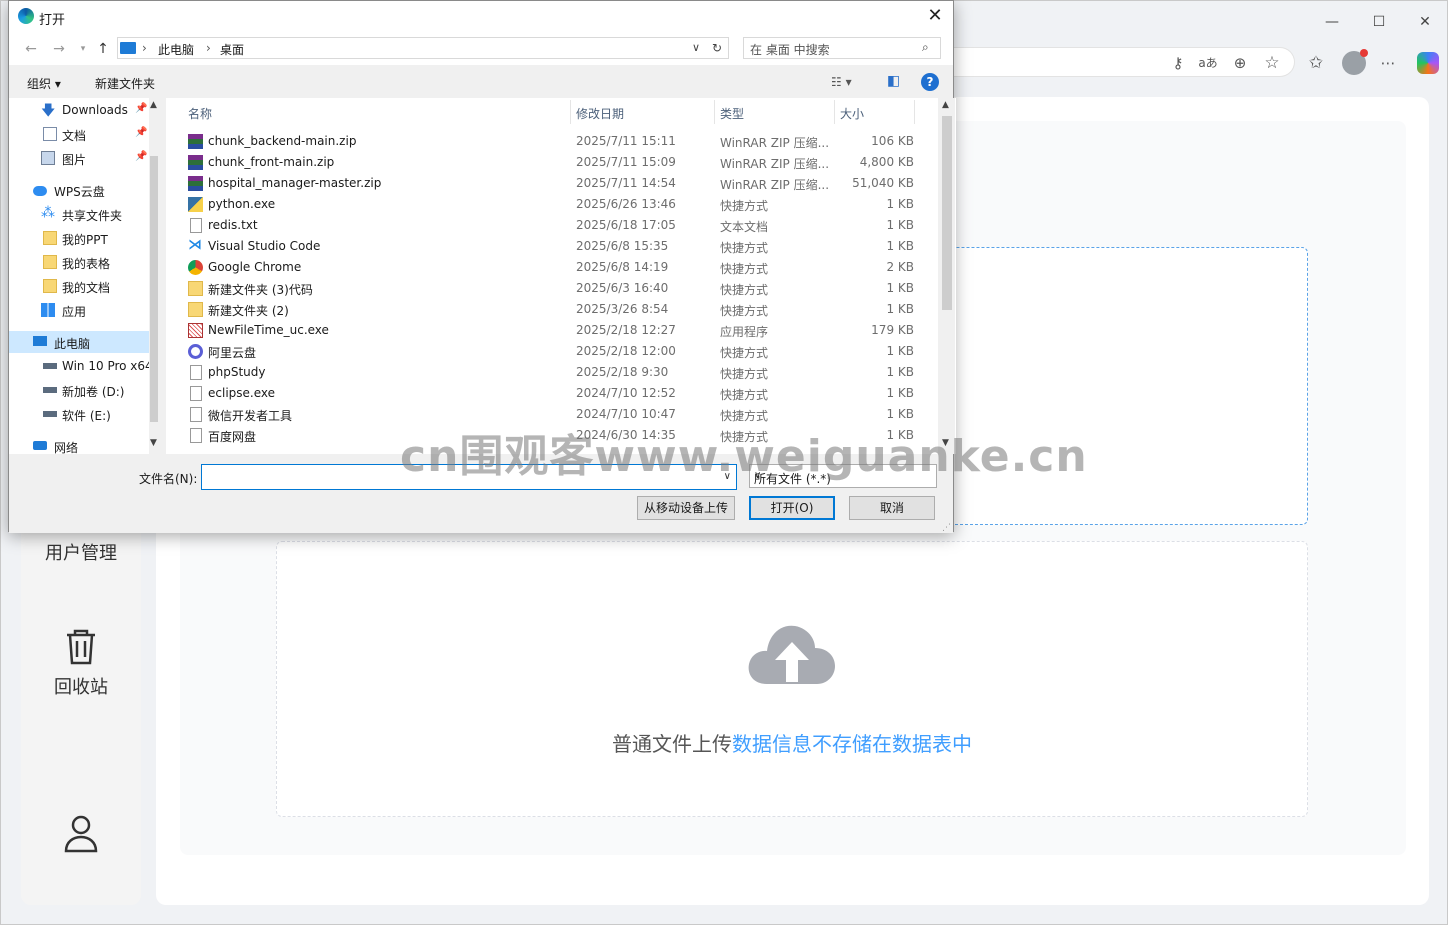  Describe the element at coordinates (154, 289) in the screenshot. I see `nav-scroll-thumb` at that location.